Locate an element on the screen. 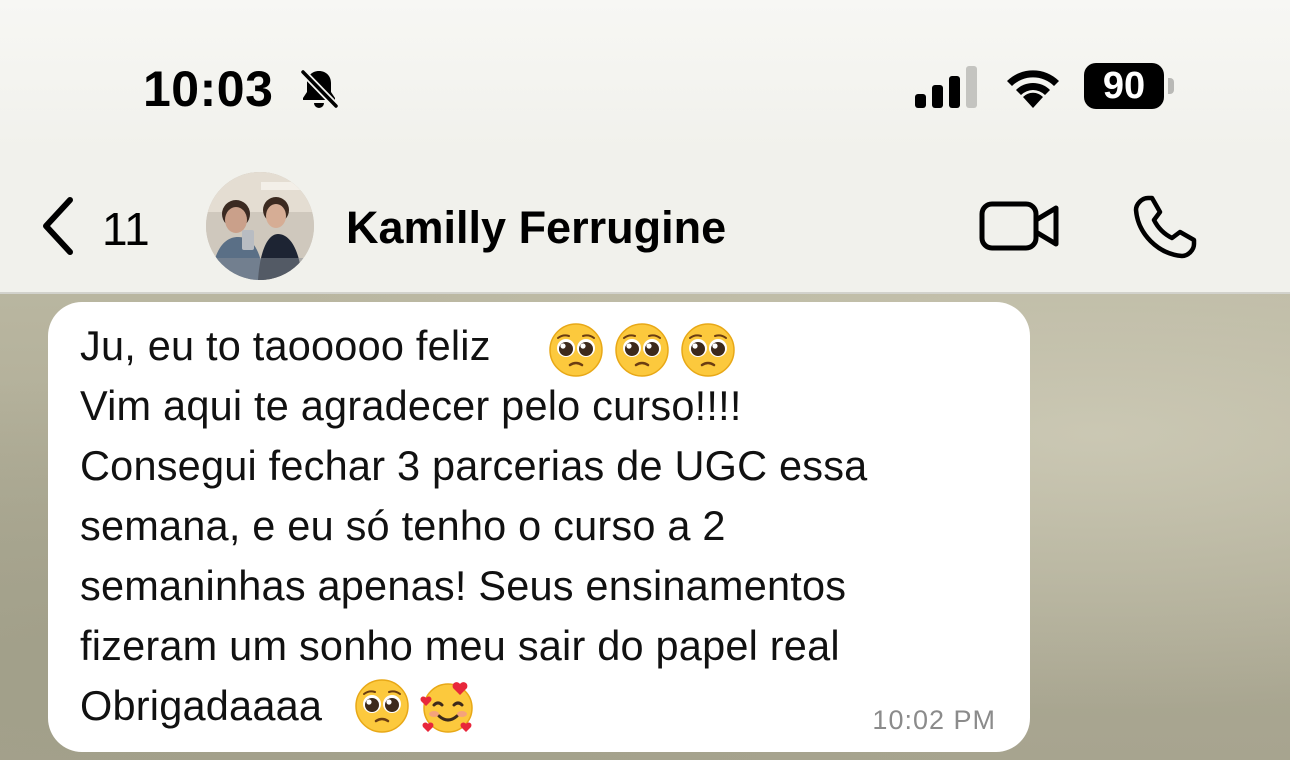 The image size is (1290, 760). battery-cap is located at coordinates (1171, 86).